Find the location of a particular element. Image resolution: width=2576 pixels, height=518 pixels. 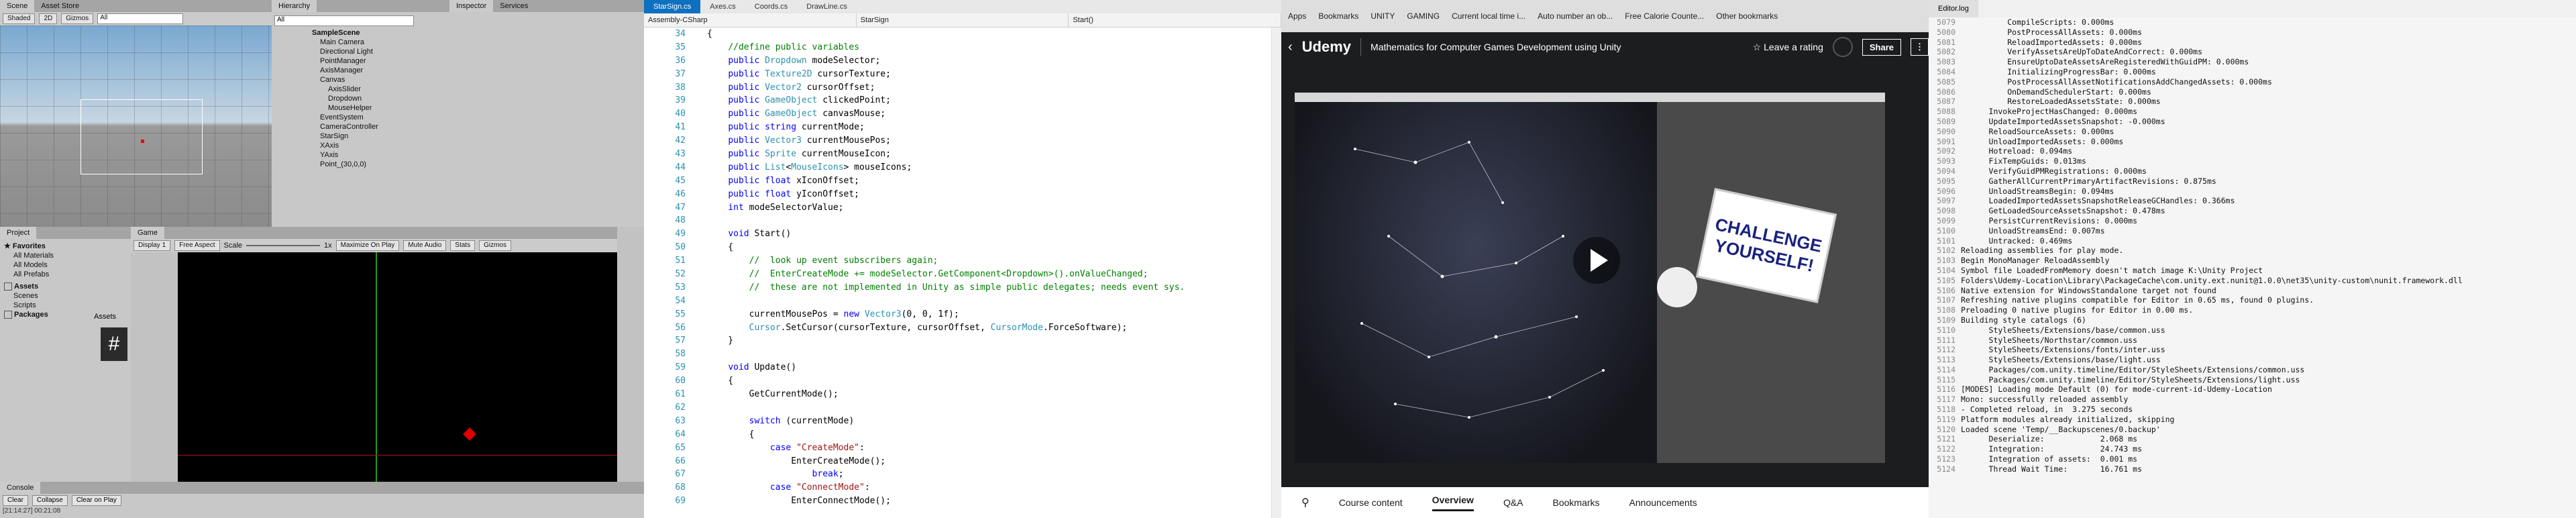

bookmark-item: Apps is located at coordinates (1297, 16).